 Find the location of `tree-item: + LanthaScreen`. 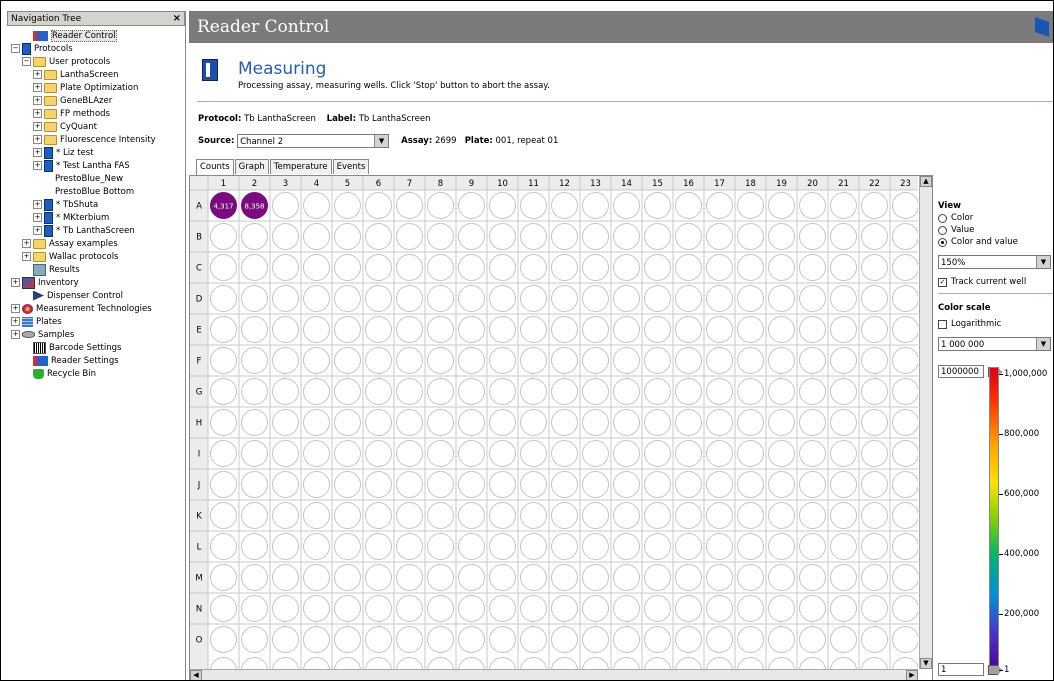

tree-item: + LanthaScreen is located at coordinates (75, 74).